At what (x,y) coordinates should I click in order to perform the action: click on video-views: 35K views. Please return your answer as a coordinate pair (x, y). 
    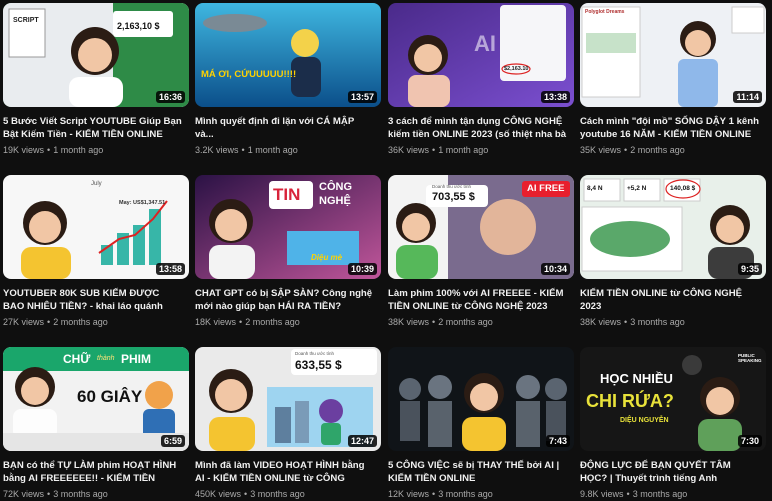
    Looking at the image, I should click on (601, 150).